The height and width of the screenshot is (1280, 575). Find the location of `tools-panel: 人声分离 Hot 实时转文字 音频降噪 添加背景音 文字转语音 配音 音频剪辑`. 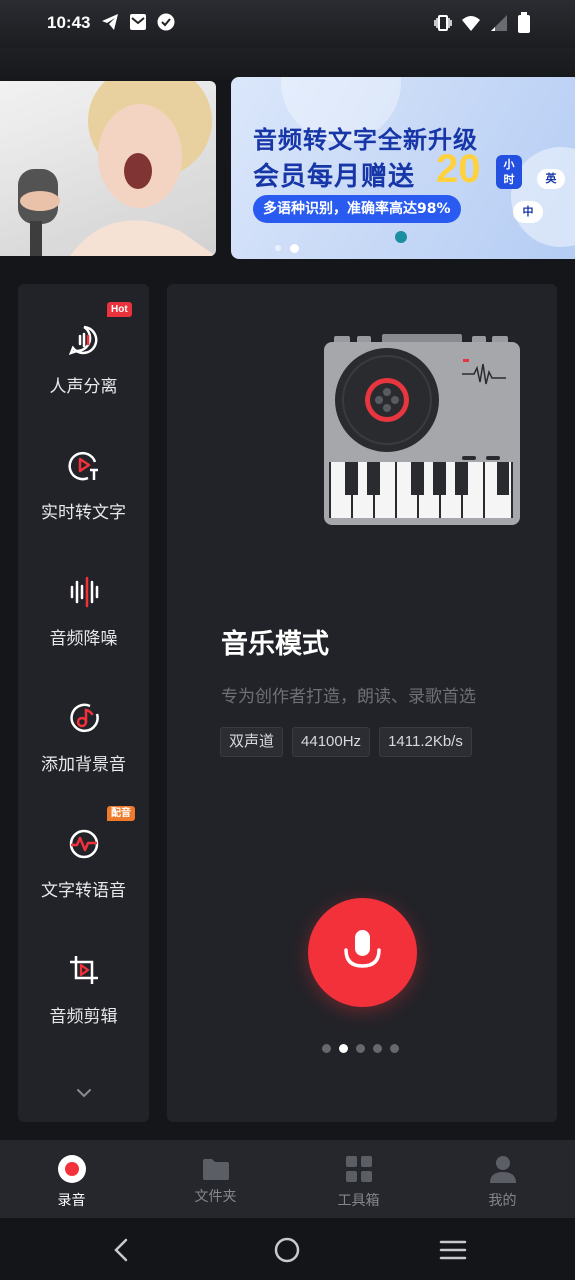

tools-panel: 人声分离 Hot 实时转文字 音频降噪 添加背景音 文字转语音 配音 音频剪辑 is located at coordinates (83, 703).